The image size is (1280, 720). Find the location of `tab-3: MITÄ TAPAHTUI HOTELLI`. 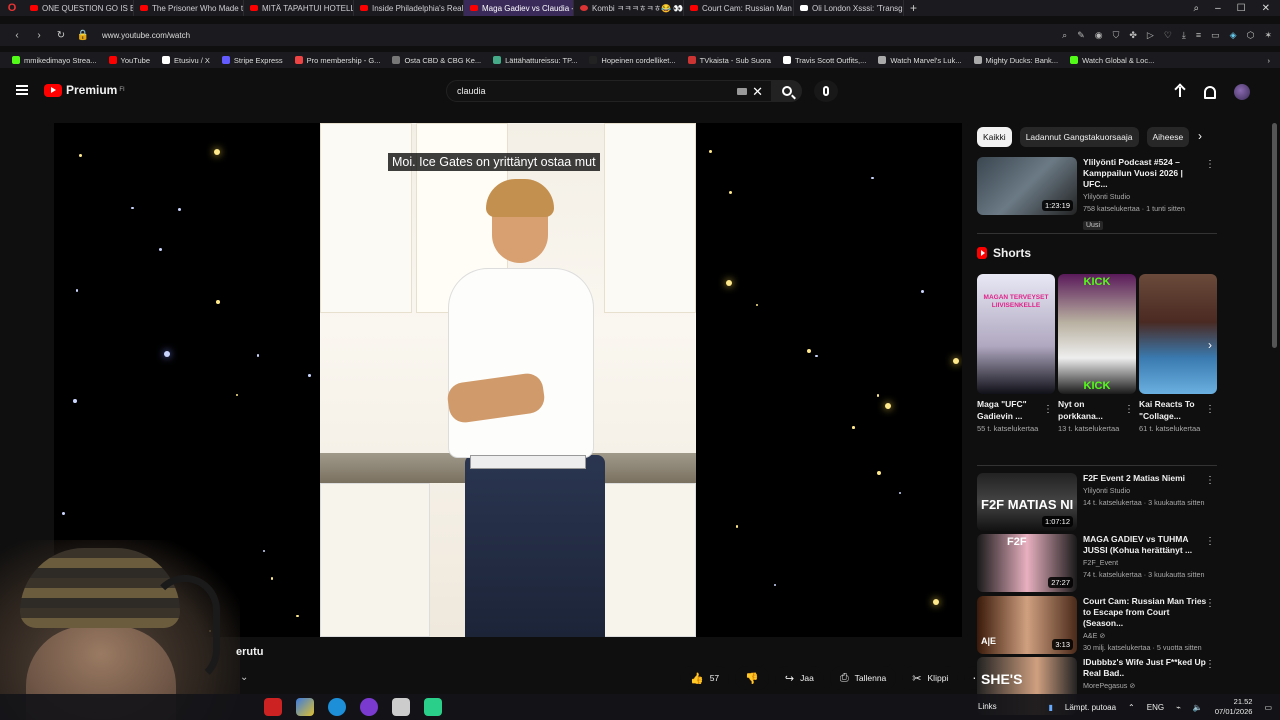

tab-3: MITÄ TAPAHTUI HOTELLI is located at coordinates (299, 8).